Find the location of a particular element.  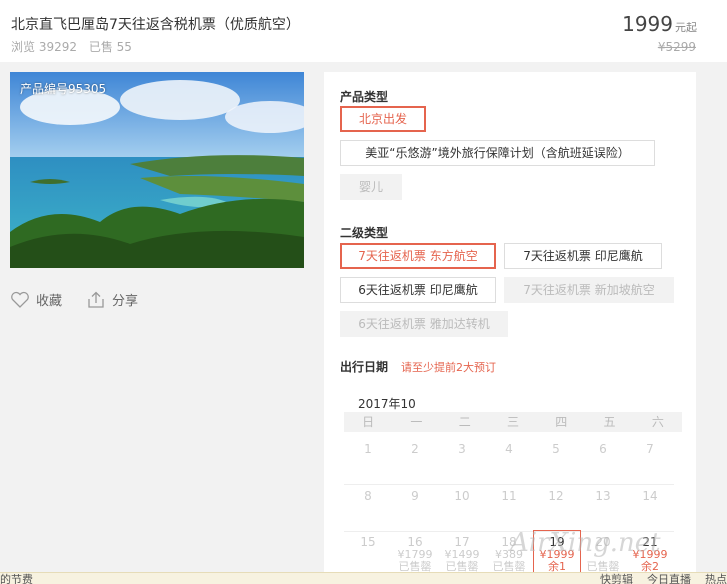

calendar-weekdays: 日 一 二 三 四 五 六 is located at coordinates (513, 422).